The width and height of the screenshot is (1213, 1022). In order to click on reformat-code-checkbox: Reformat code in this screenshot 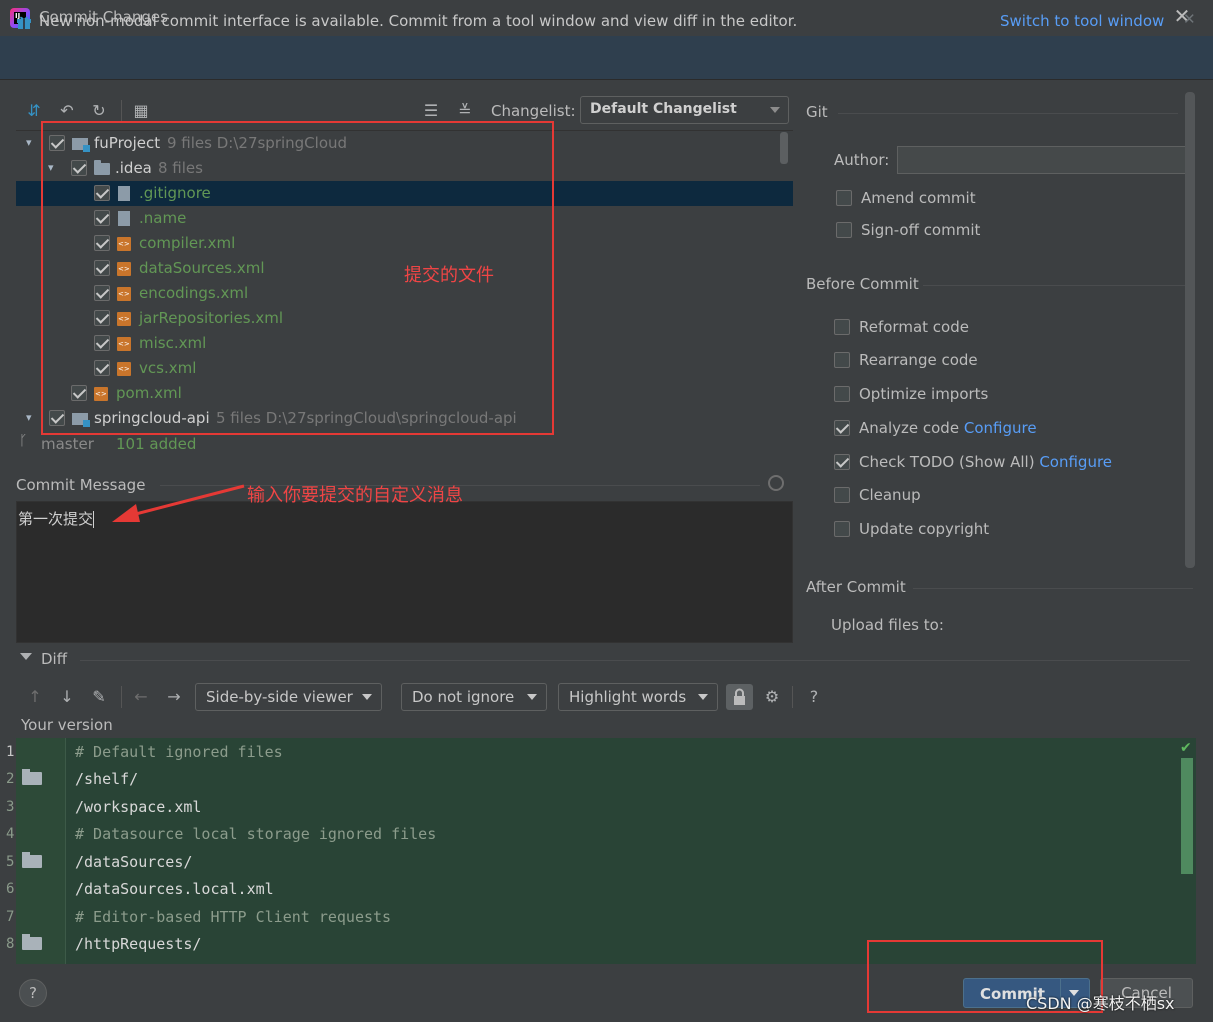, I will do `click(901, 327)`.